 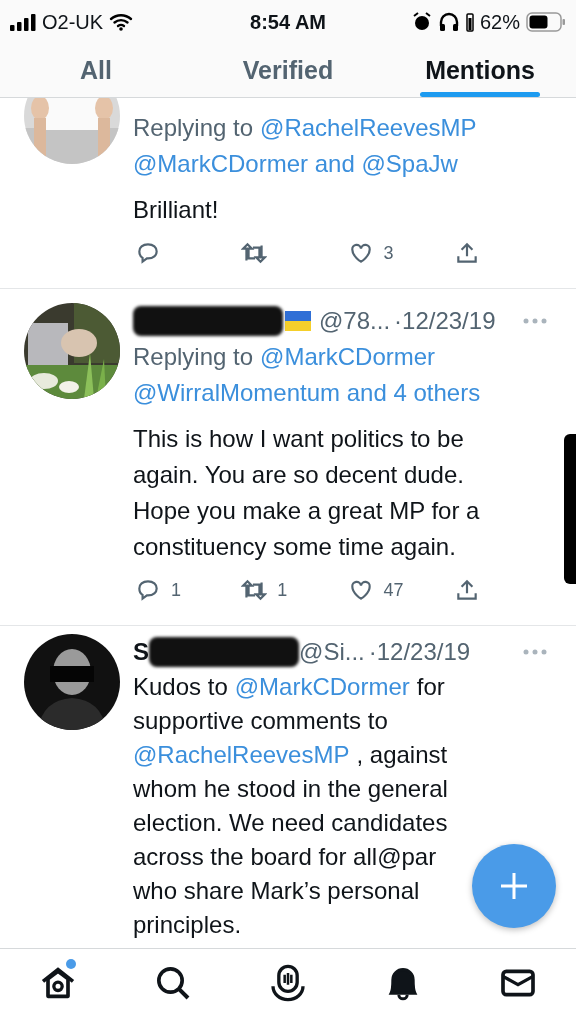 What do you see at coordinates (470, 22) in the screenshot?
I see `battery-small-icon` at bounding box center [470, 22].